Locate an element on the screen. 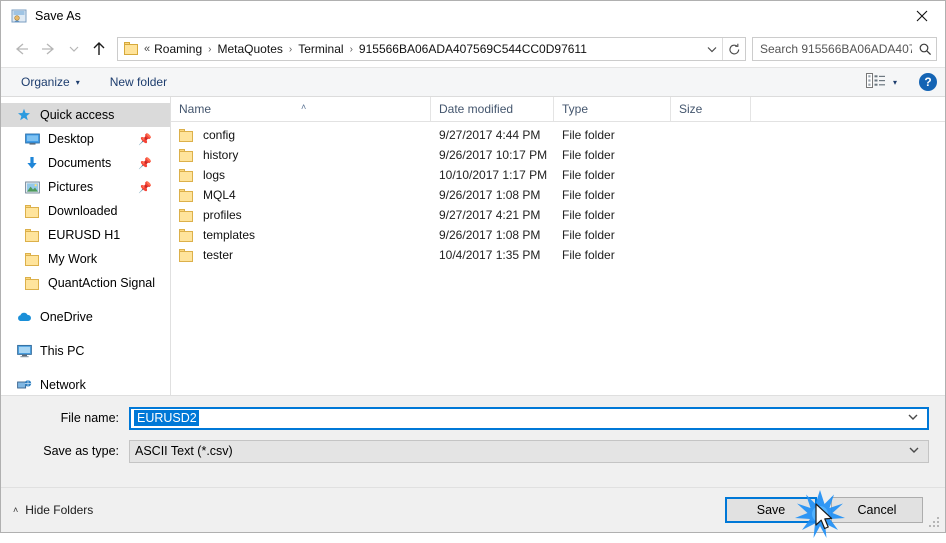 Image resolution: width=946 pixels, height=543 pixels. sidebar-item-quick-access: Quick access is located at coordinates (85, 115).